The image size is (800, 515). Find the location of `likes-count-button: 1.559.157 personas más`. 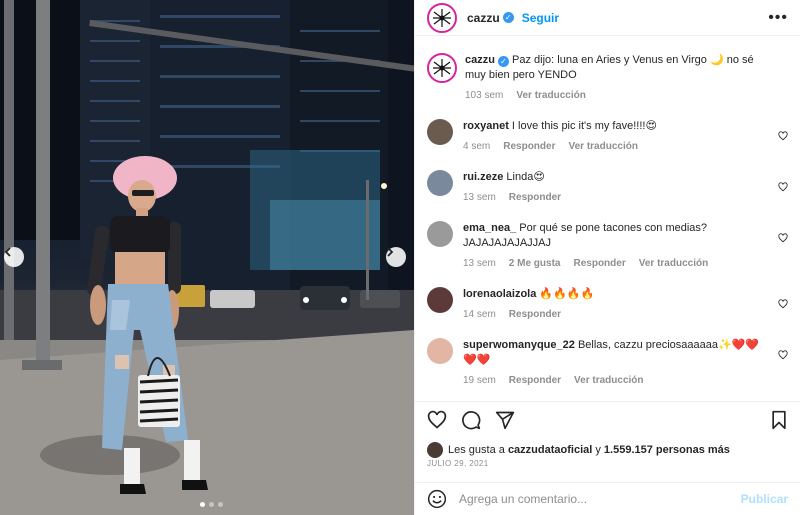

likes-count-button: 1.559.157 personas más is located at coordinates (667, 450).